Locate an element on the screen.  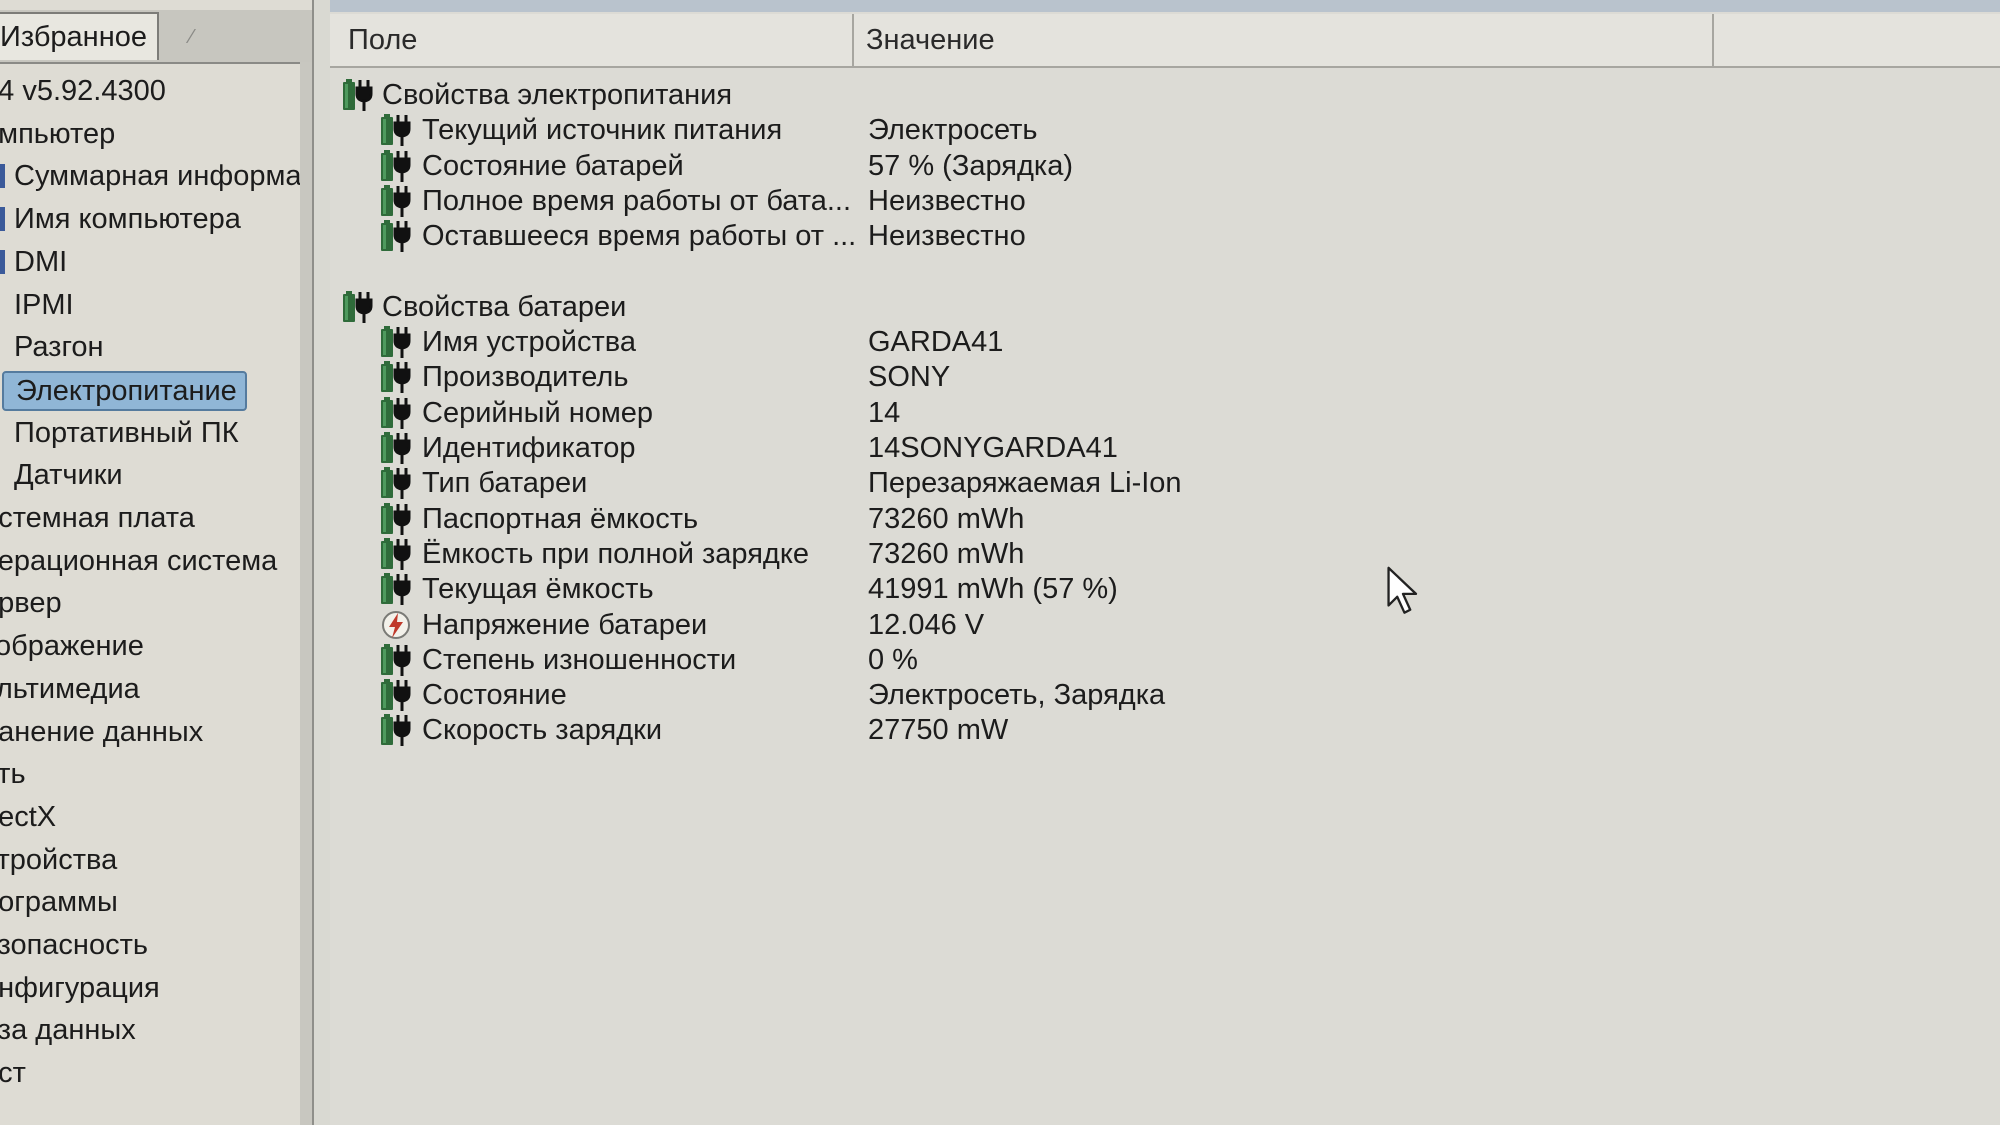
tree-item-label: Суммарная информа is located at coordinates (158, 176).